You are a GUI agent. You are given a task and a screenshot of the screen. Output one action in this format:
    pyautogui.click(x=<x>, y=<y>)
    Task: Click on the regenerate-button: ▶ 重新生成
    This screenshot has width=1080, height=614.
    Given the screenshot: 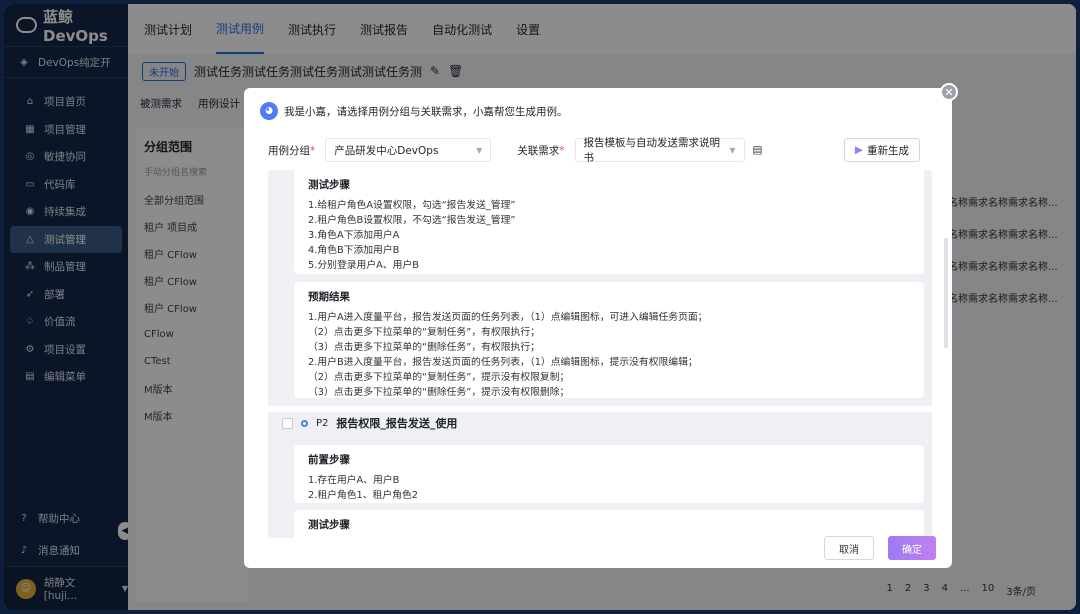 What is the action you would take?
    pyautogui.click(x=881, y=150)
    